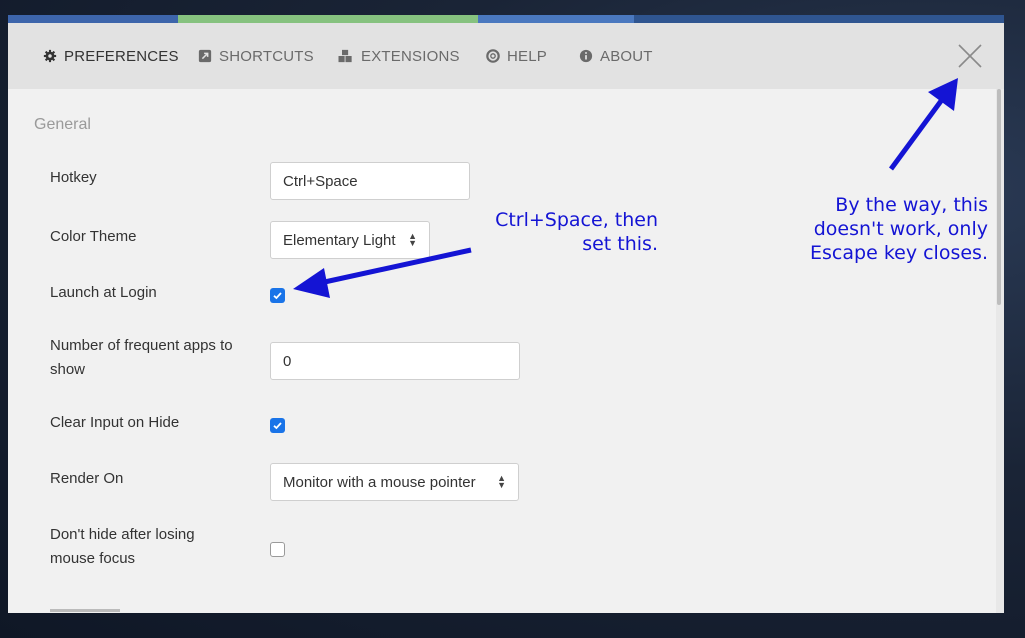  What do you see at coordinates (506, 19) in the screenshot?
I see `window-accent-strip` at bounding box center [506, 19].